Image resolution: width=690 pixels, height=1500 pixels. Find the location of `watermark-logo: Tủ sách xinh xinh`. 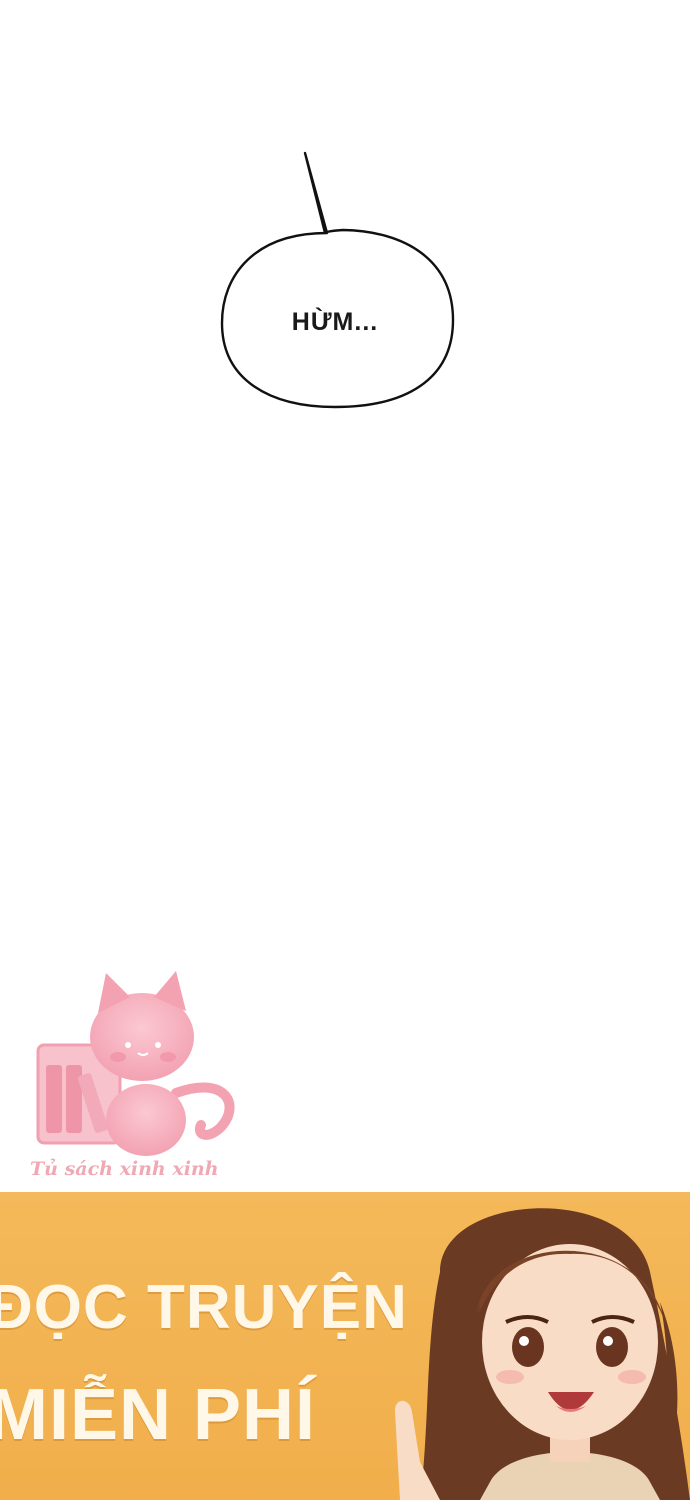

watermark-logo: Tủ sách xinh xinh is located at coordinates (131, 1077).